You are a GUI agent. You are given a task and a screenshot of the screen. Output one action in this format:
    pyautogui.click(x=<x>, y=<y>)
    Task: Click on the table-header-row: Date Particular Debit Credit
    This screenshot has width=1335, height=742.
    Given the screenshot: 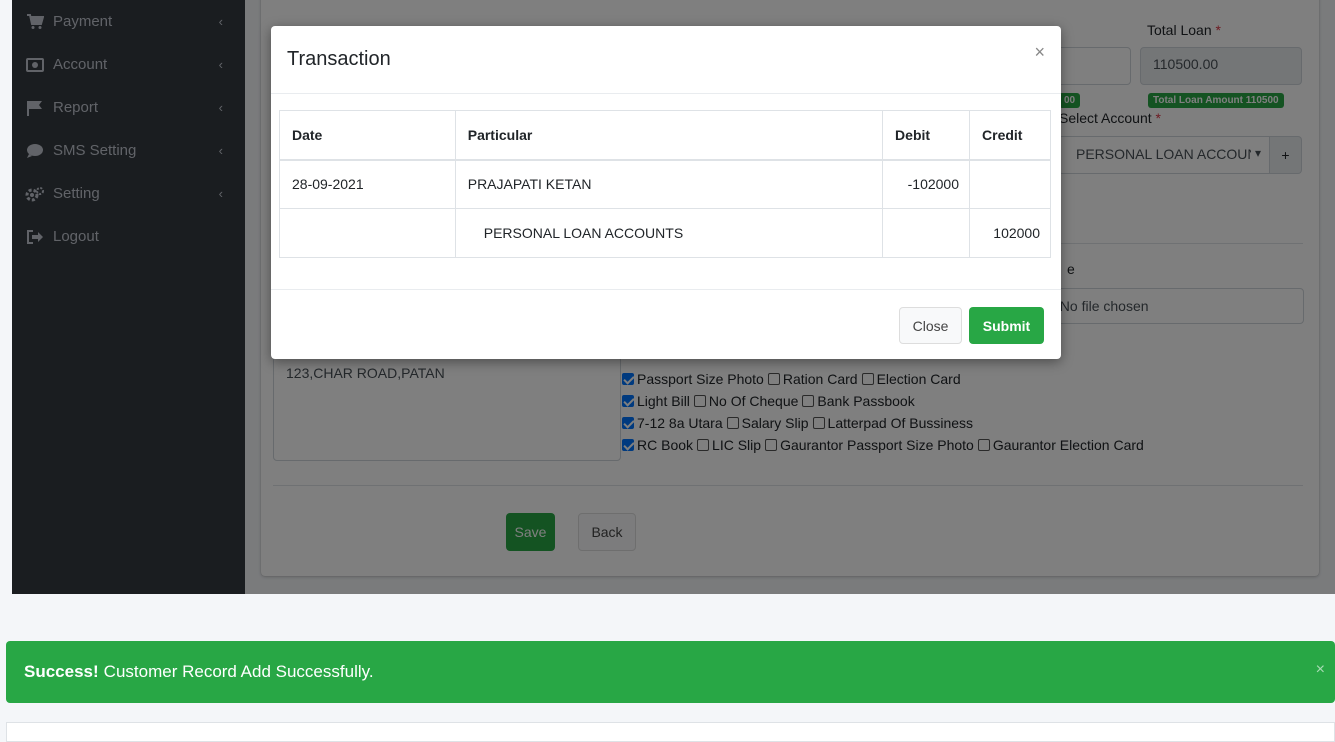 What is the action you would take?
    pyautogui.click(x=665, y=135)
    